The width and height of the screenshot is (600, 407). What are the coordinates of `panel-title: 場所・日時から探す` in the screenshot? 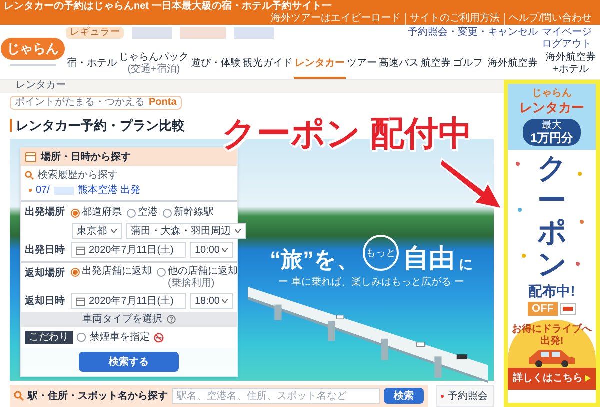 It's located at (86, 157).